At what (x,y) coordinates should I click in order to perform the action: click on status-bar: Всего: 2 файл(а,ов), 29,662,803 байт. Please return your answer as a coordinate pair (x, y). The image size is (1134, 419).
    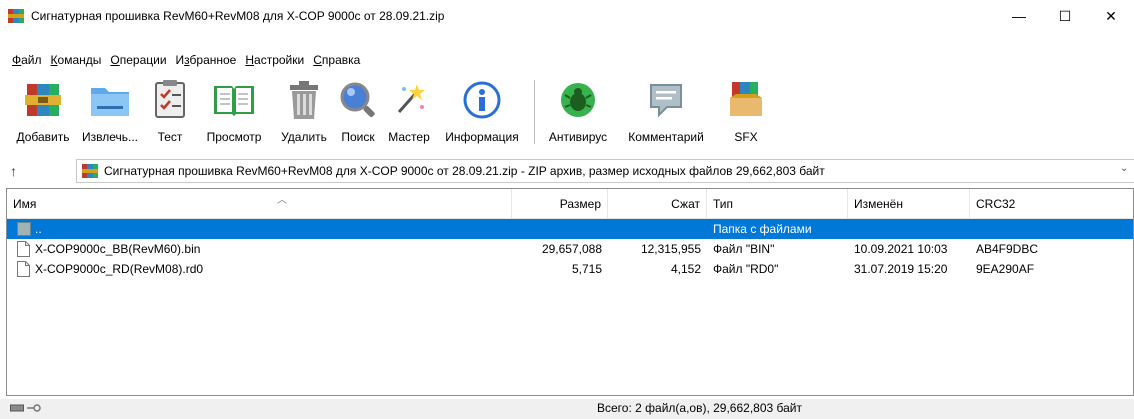
    Looking at the image, I should click on (567, 409).